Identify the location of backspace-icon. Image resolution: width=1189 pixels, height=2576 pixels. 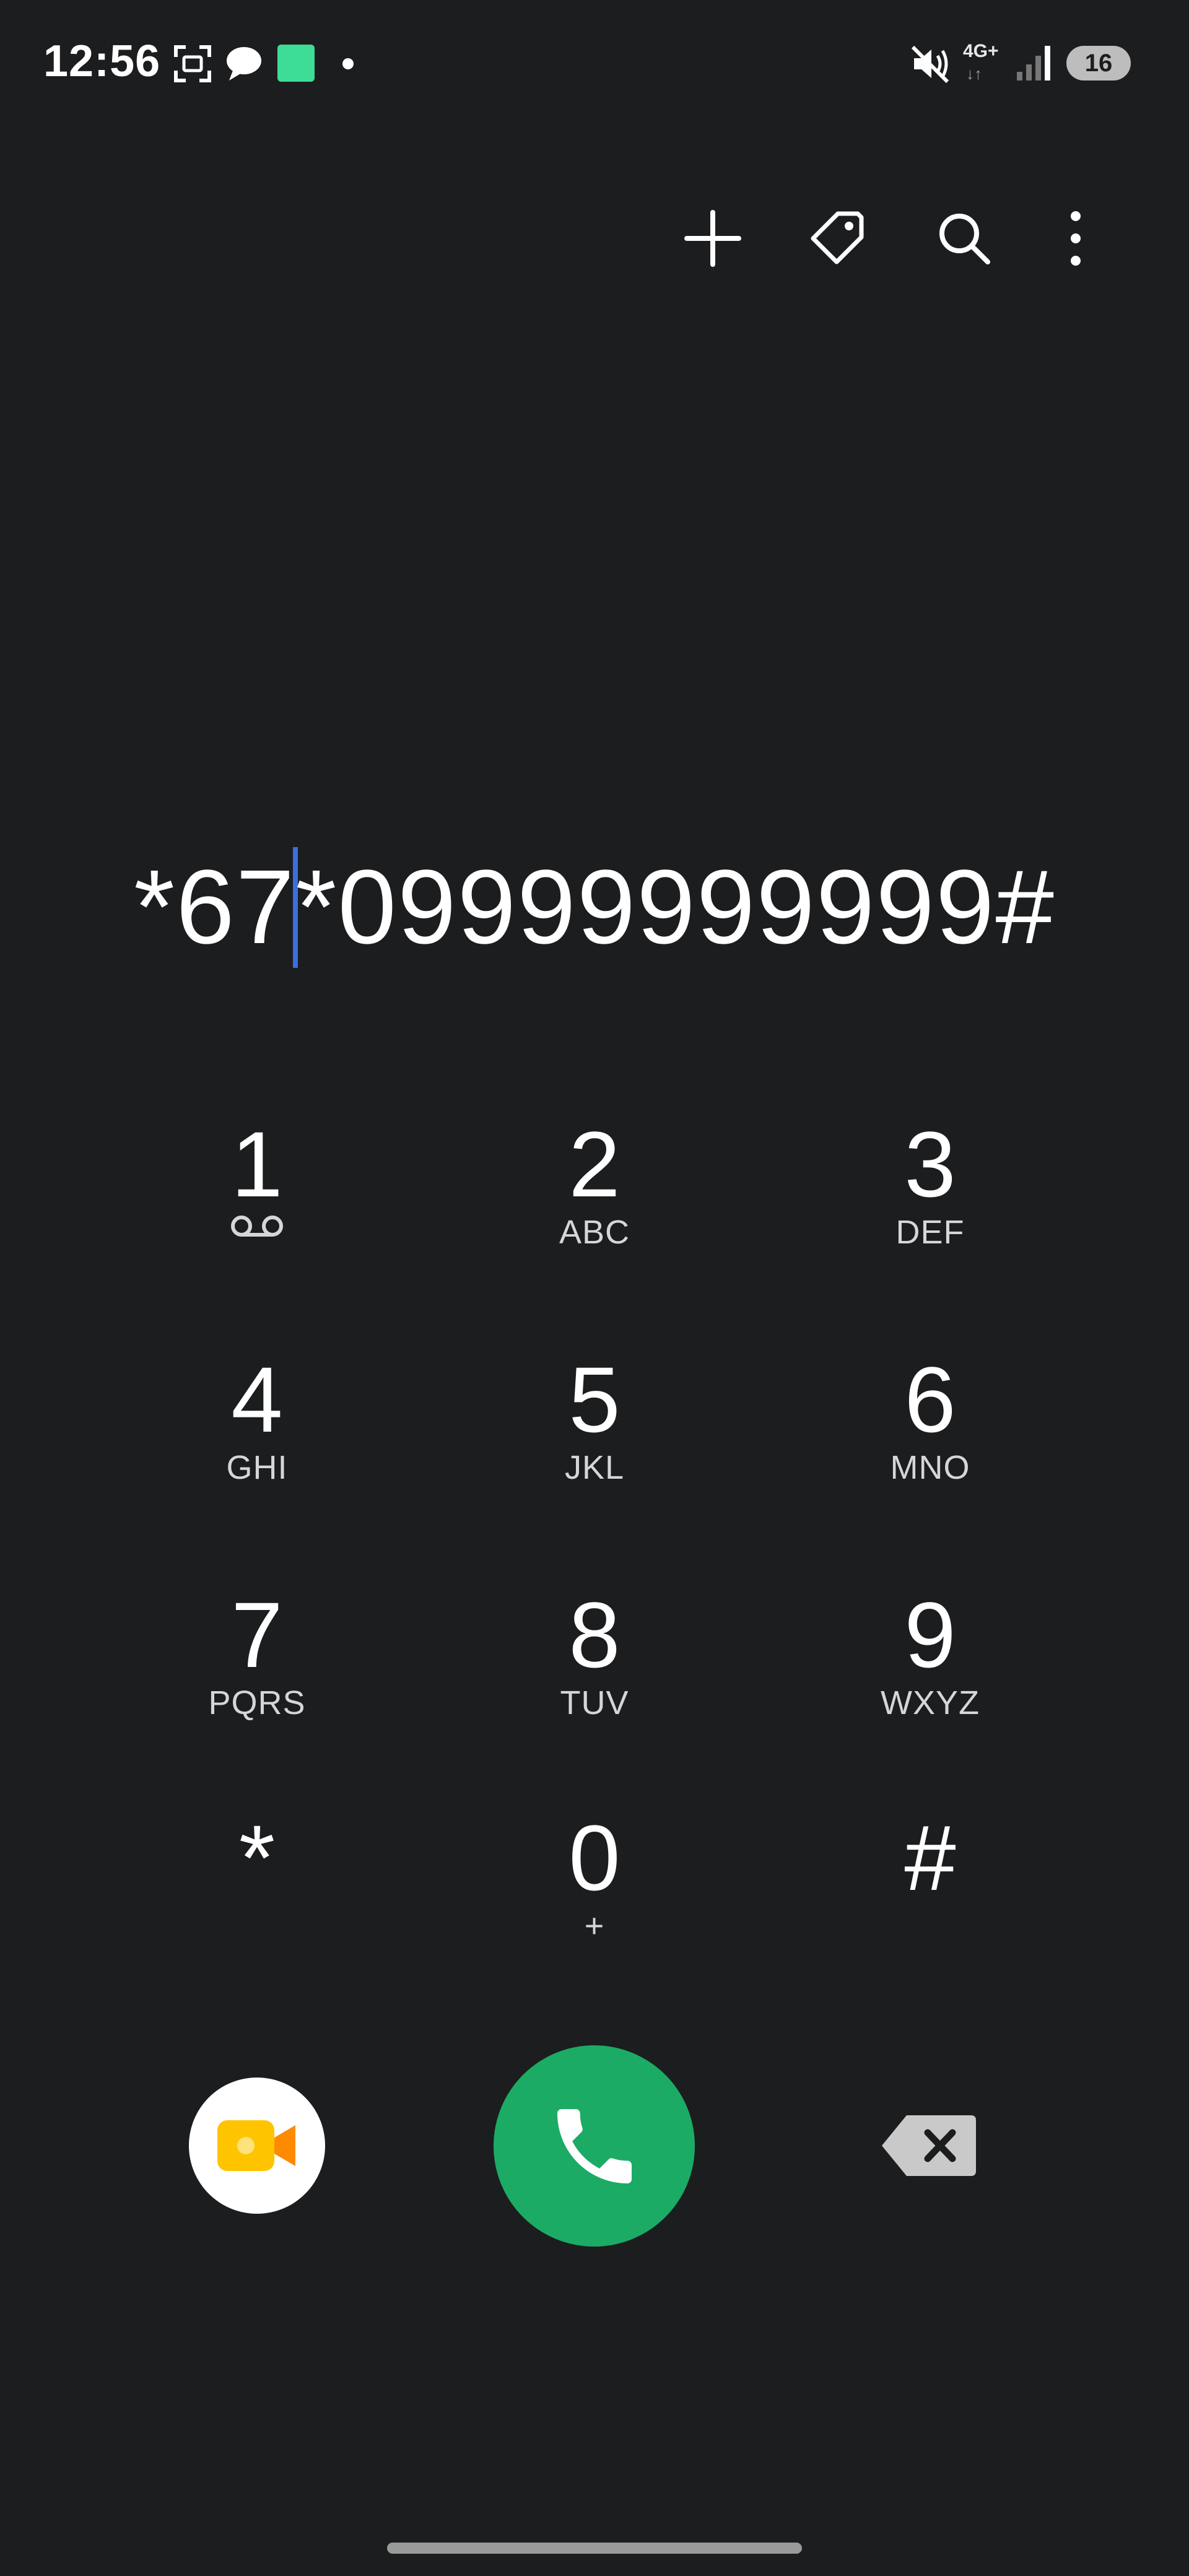
(929, 2145).